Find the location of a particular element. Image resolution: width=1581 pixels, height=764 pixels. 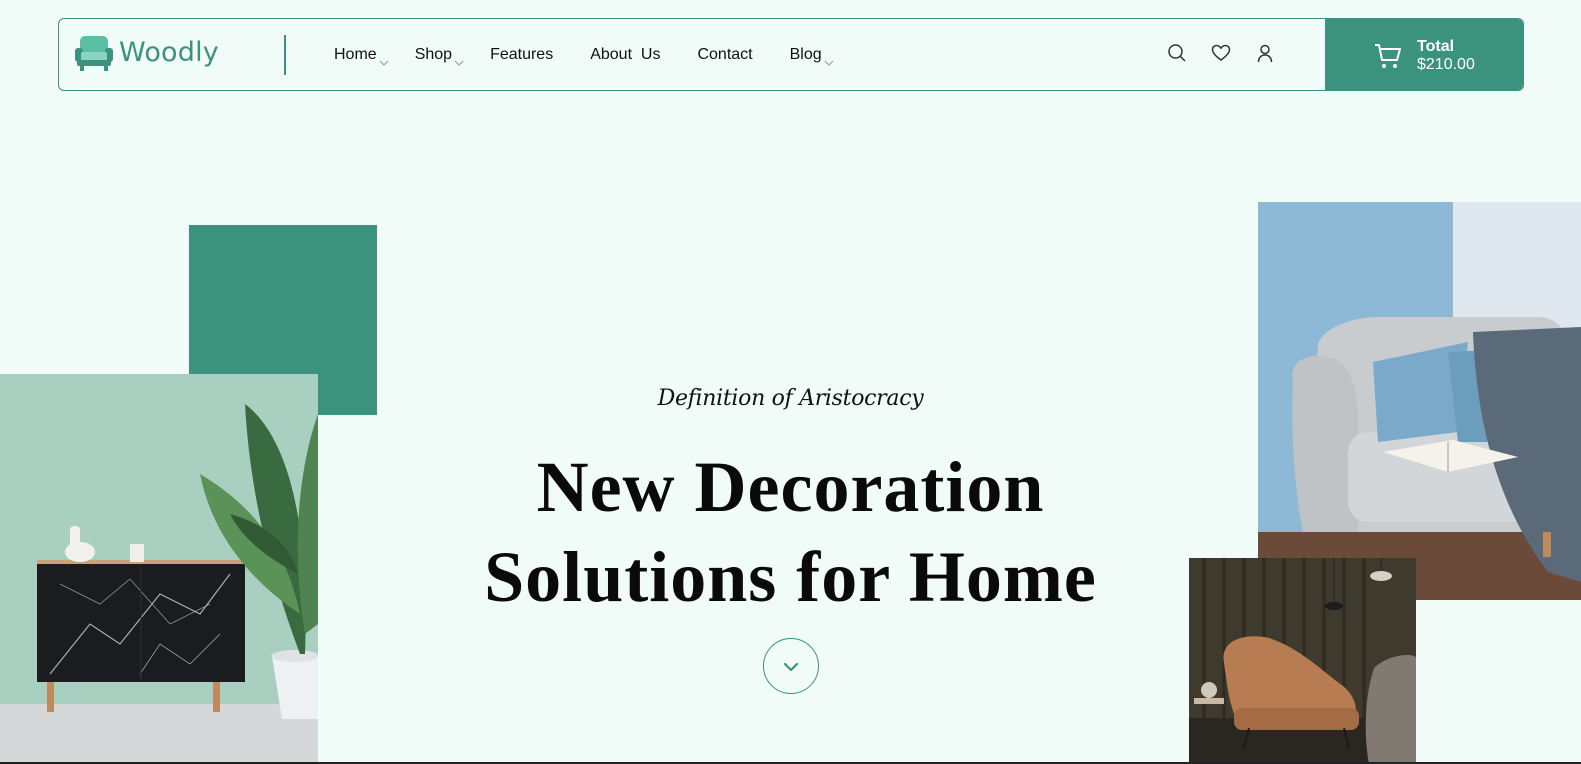

nav-item-label: Contact is located at coordinates (725, 54).